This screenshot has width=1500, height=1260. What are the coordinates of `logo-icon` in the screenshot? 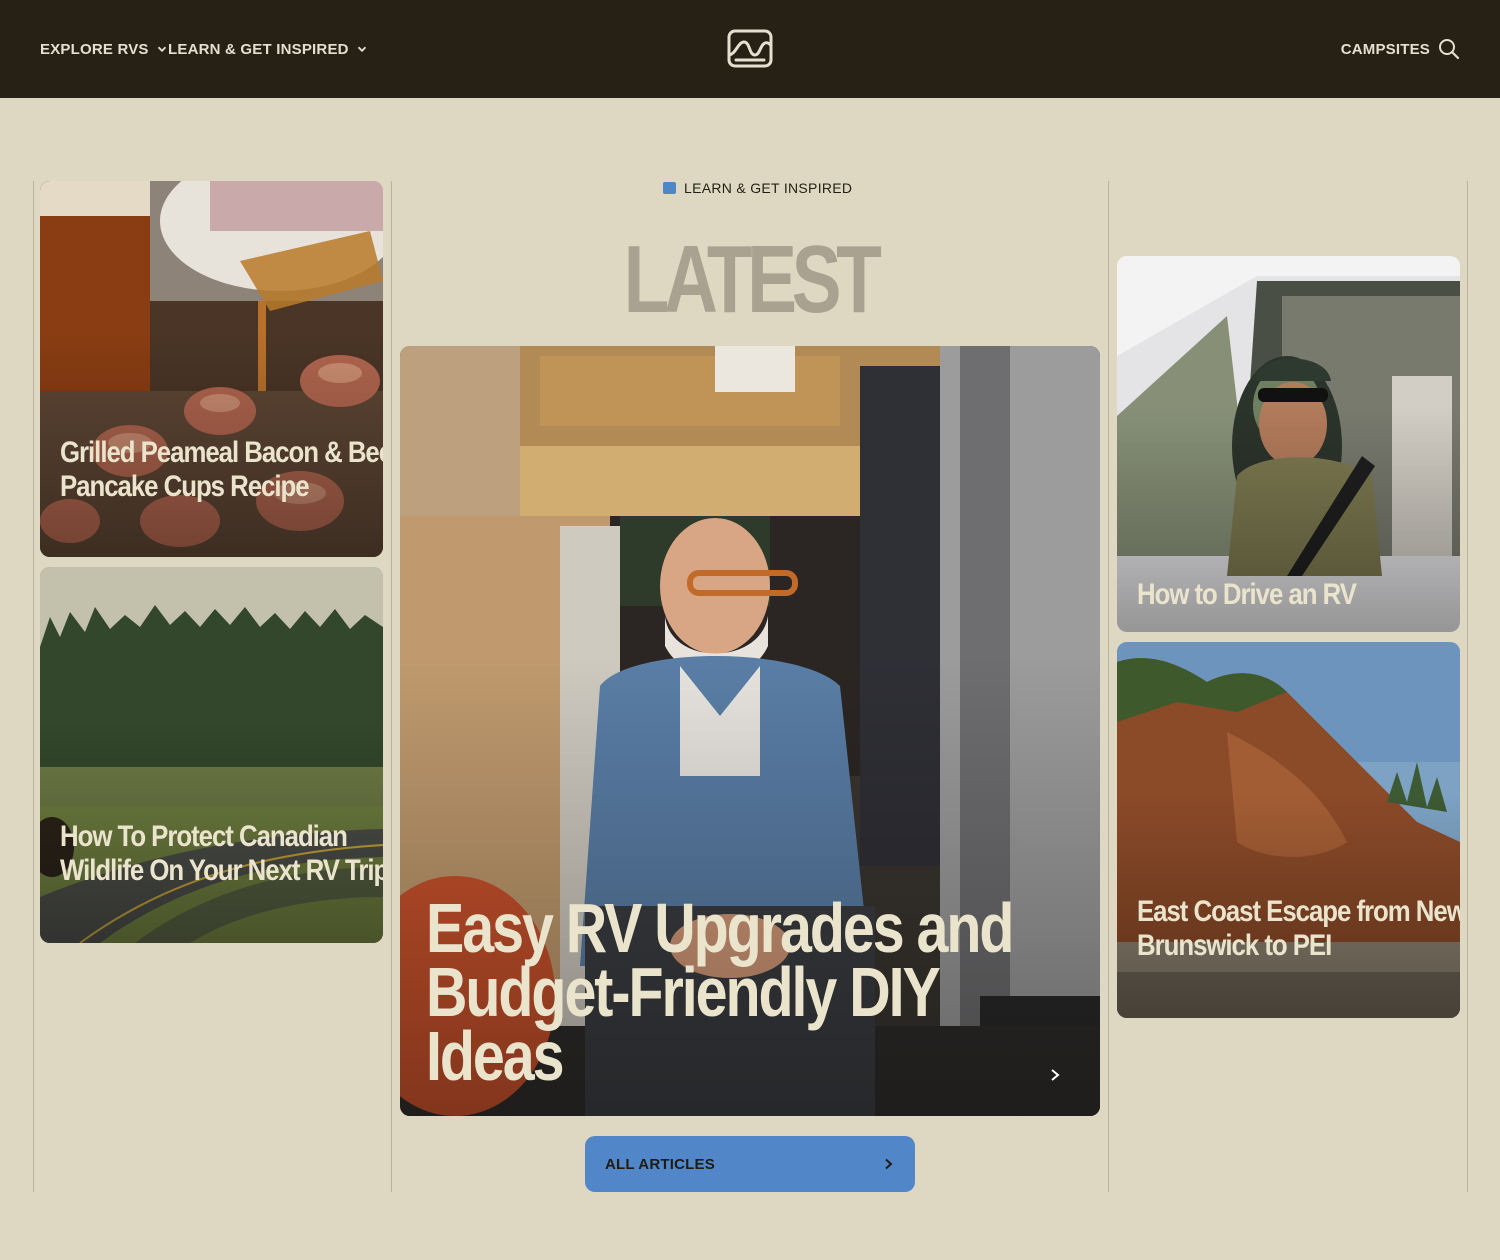 It's located at (750, 48).